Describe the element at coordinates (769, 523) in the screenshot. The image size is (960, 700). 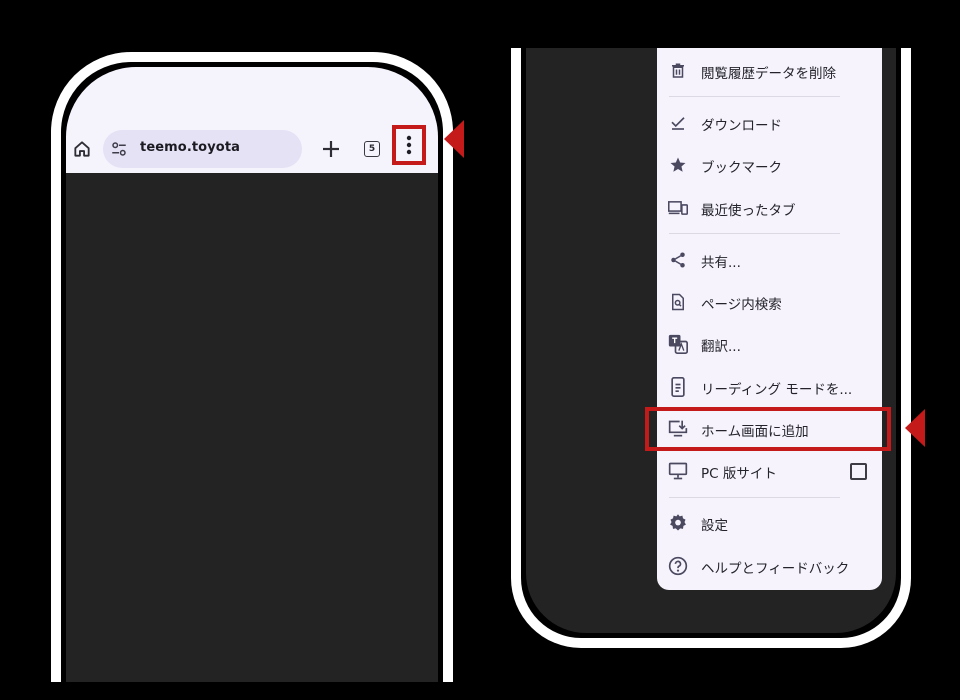
I see `menu-item-settings: 設定` at that location.